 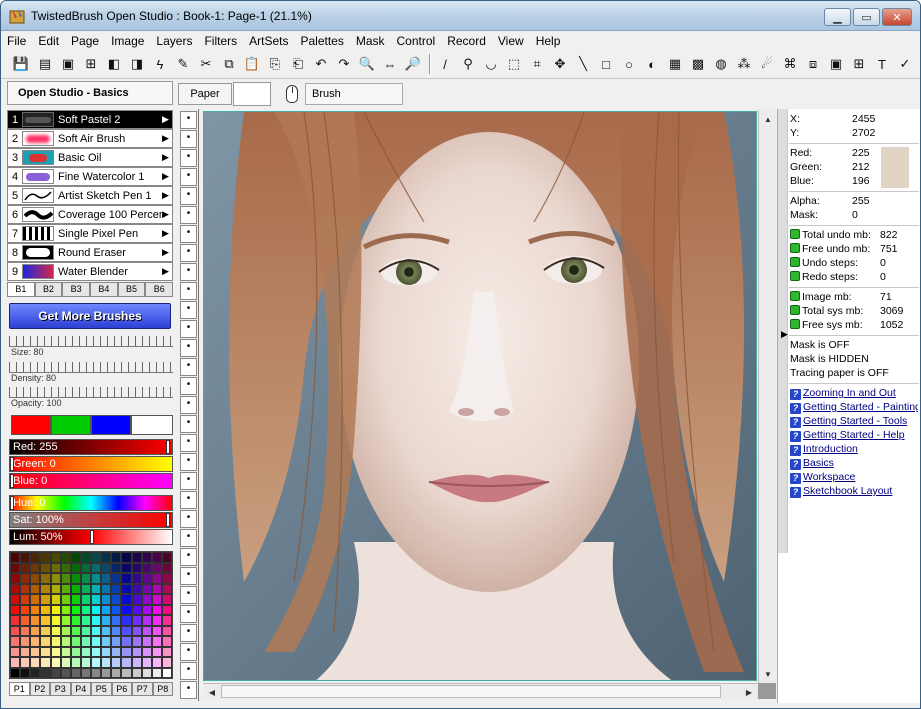 I want to click on help-link: ? Getting Started - Help, so click(x=854, y=435).